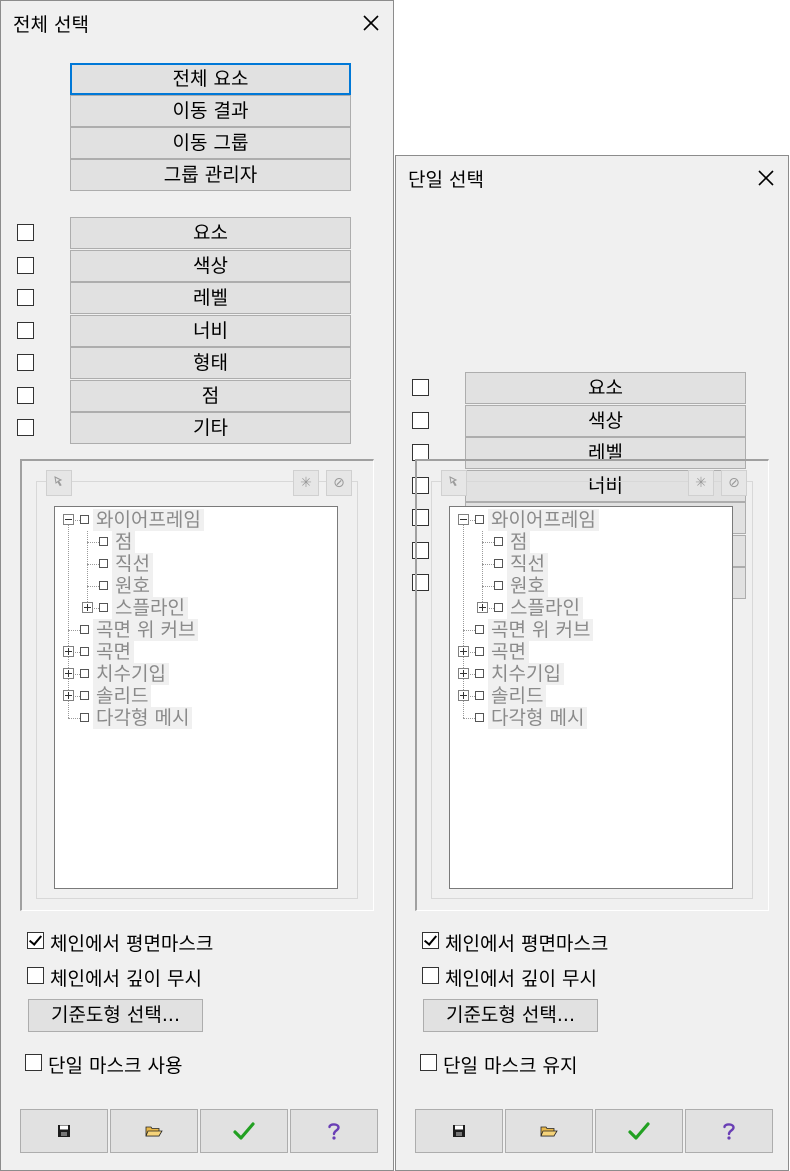 The height and width of the screenshot is (1171, 790). I want to click on chain-ignore-depth-label: 체인에서 깊이 무시, so click(126, 979).